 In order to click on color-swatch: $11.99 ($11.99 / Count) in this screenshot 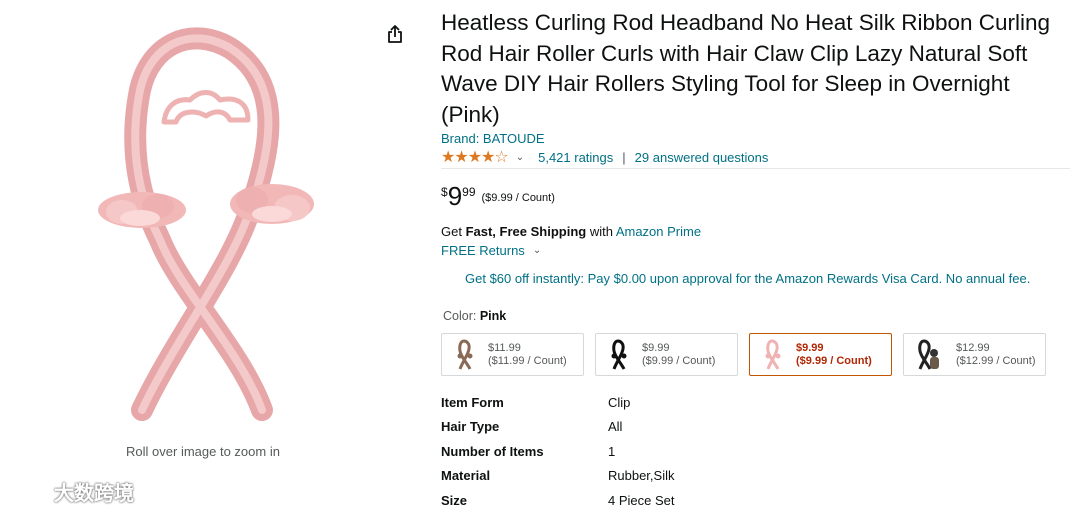, I will do `click(512, 354)`.